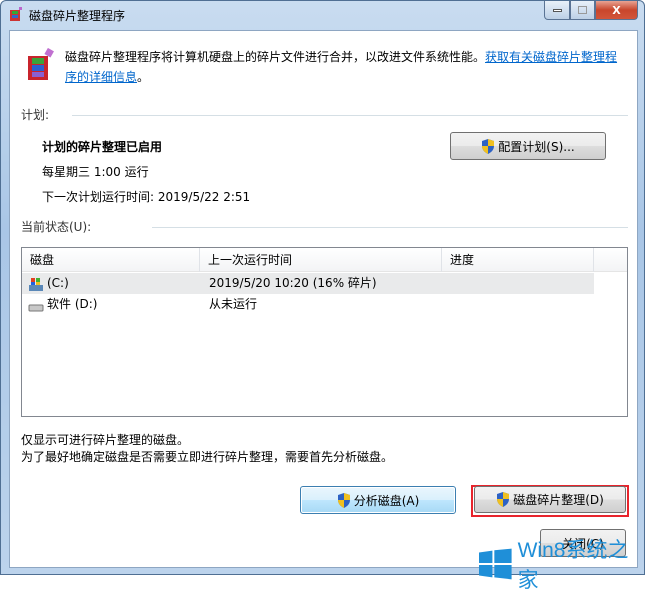 The width and height of the screenshot is (645, 594). What do you see at coordinates (102, 147) in the screenshot?
I see `schedule-status: 计划的碎片整理已启用` at bounding box center [102, 147].